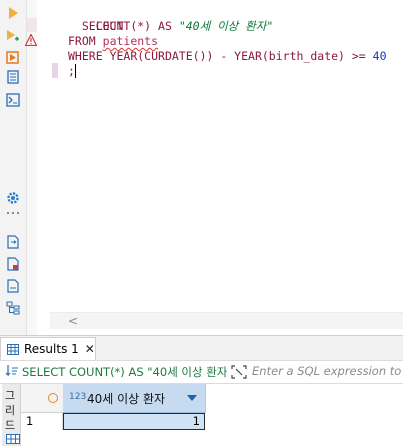 This screenshot has height=446, width=403. Describe the element at coordinates (32, 25) in the screenshot. I see `gutter-marker` at that location.